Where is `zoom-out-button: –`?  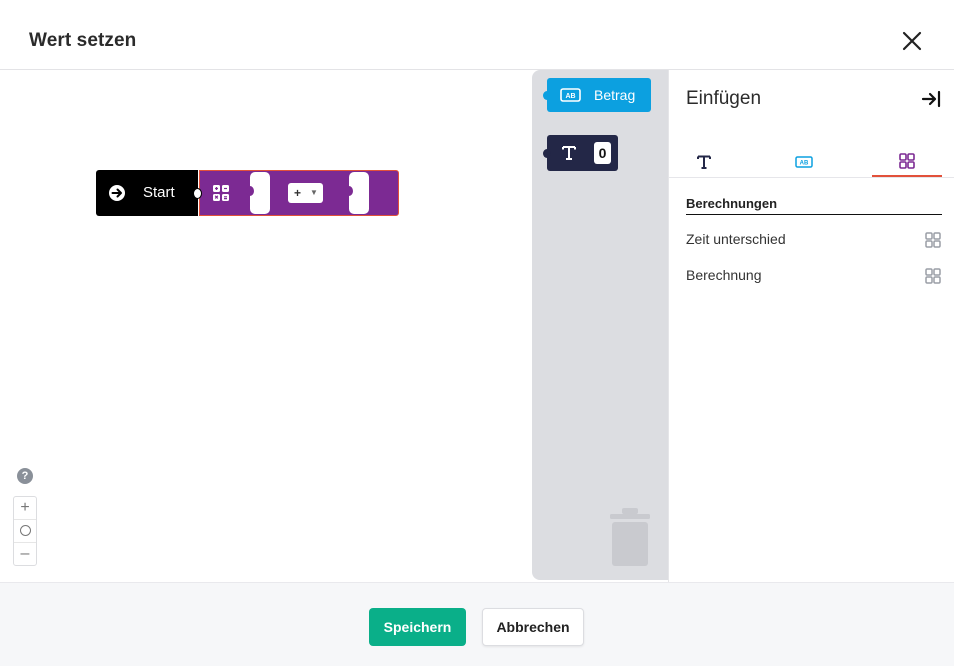
zoom-out-button: – is located at coordinates (25, 554).